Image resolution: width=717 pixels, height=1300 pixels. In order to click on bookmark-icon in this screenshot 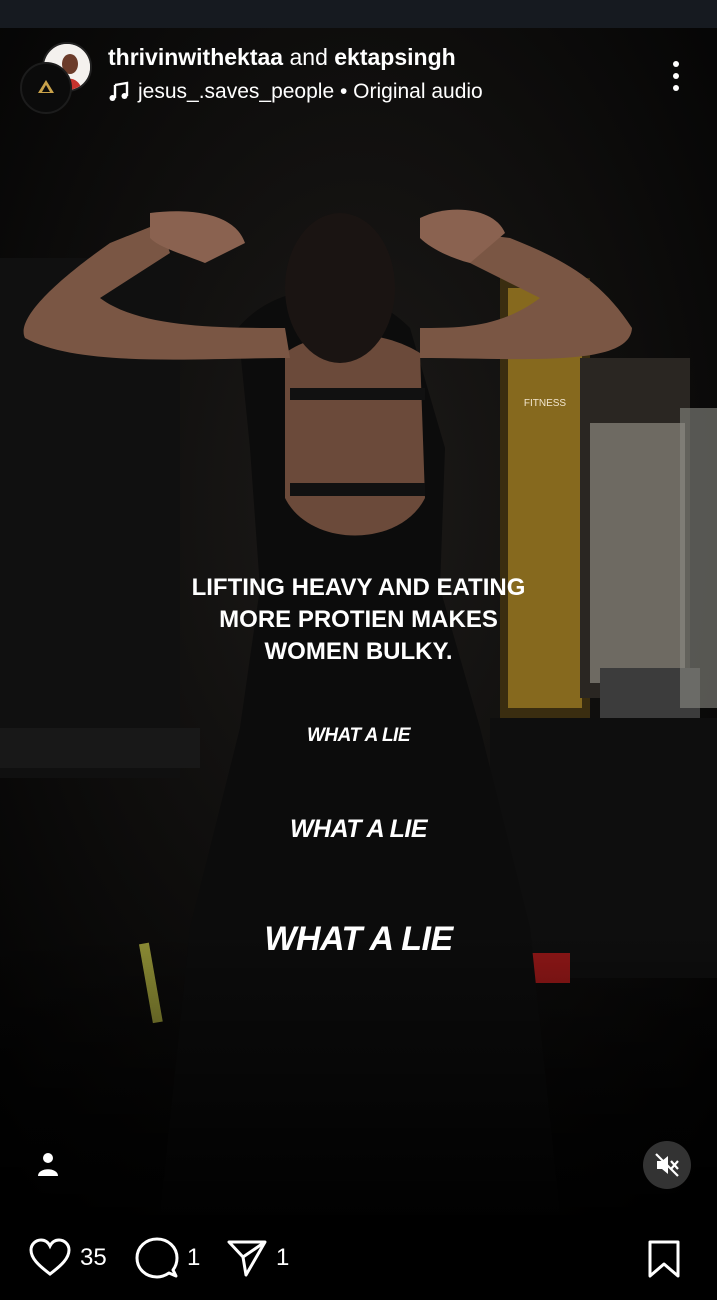, I will do `click(664, 1259)`.